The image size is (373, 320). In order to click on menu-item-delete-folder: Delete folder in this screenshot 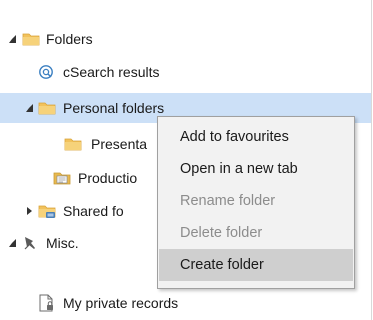, I will do `click(256, 233)`.